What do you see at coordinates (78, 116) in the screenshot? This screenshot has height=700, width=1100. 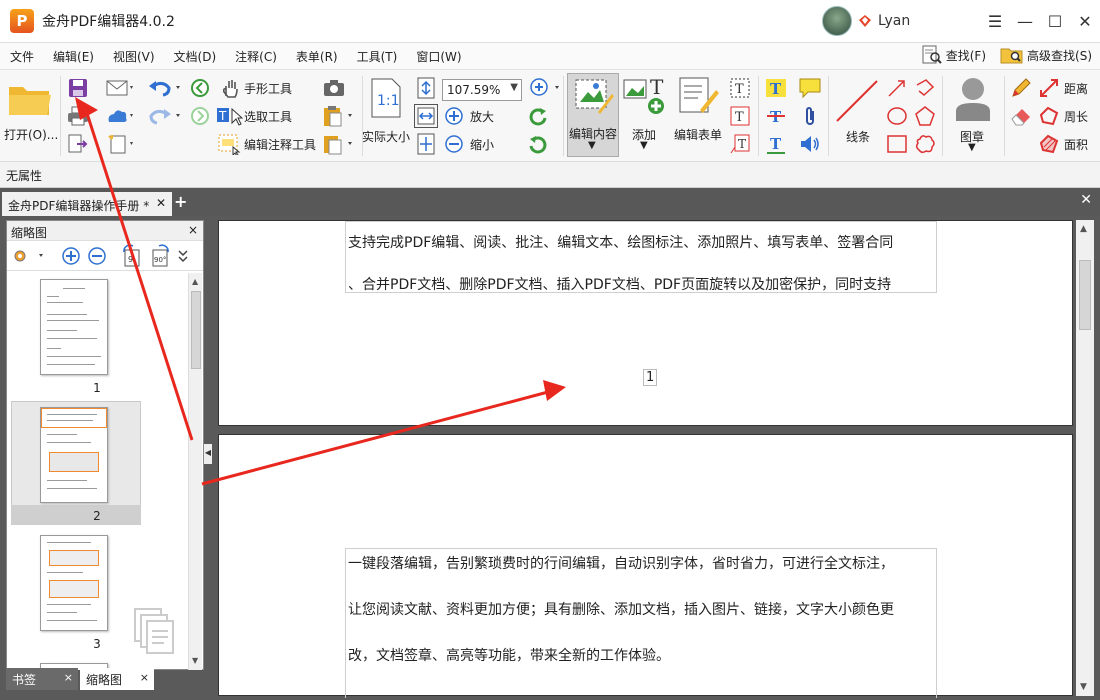 I see `print-icon` at bounding box center [78, 116].